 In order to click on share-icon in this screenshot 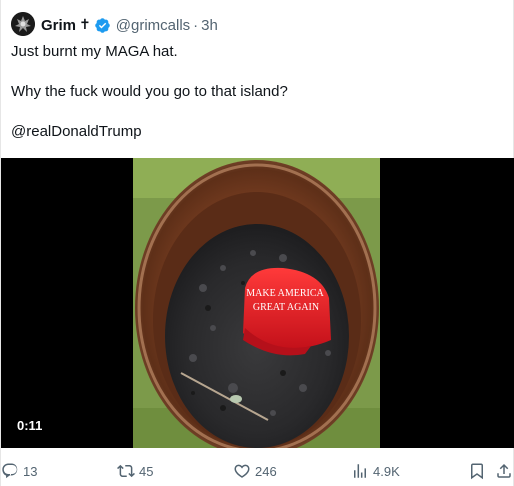, I will do `click(504, 470)`.